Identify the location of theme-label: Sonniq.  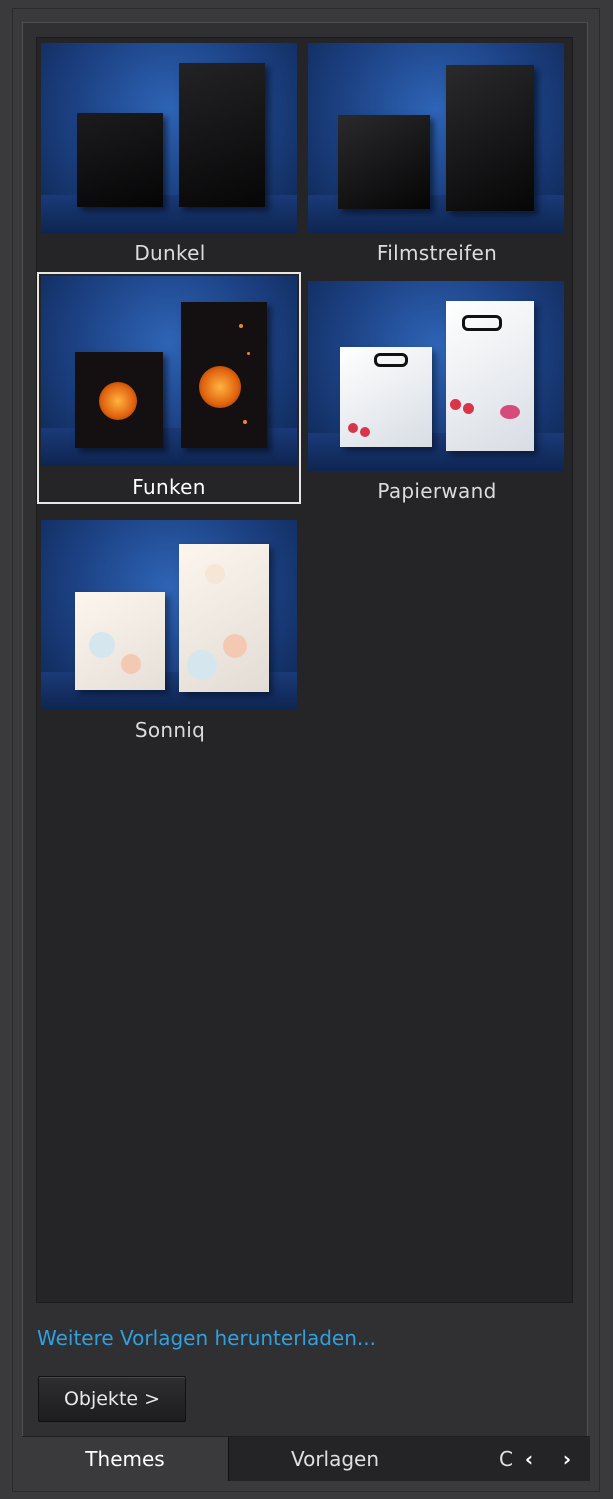
(170, 730).